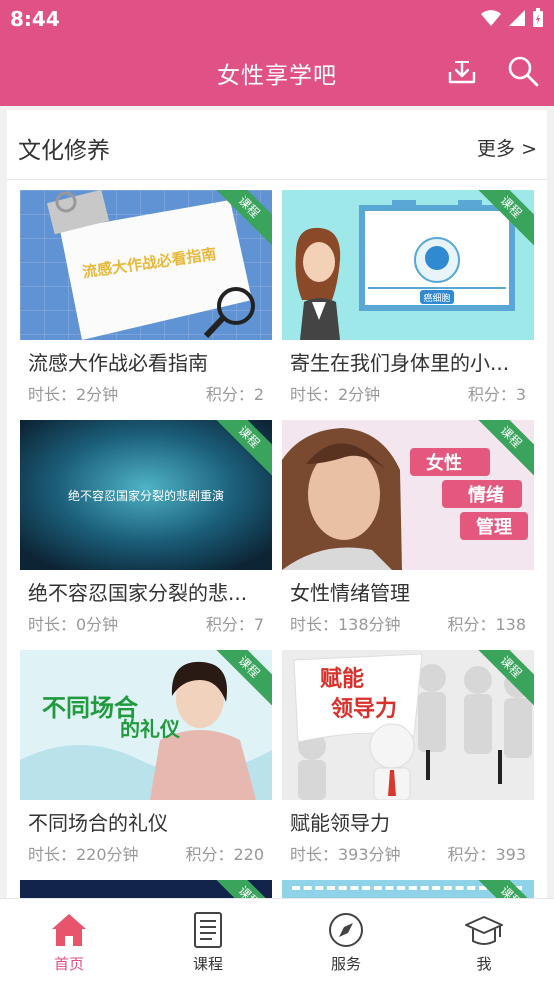 The width and height of the screenshot is (554, 984). Describe the element at coordinates (277, 941) in the screenshot. I see `bottom-tab-bar: 首页 课程 服务 我` at that location.